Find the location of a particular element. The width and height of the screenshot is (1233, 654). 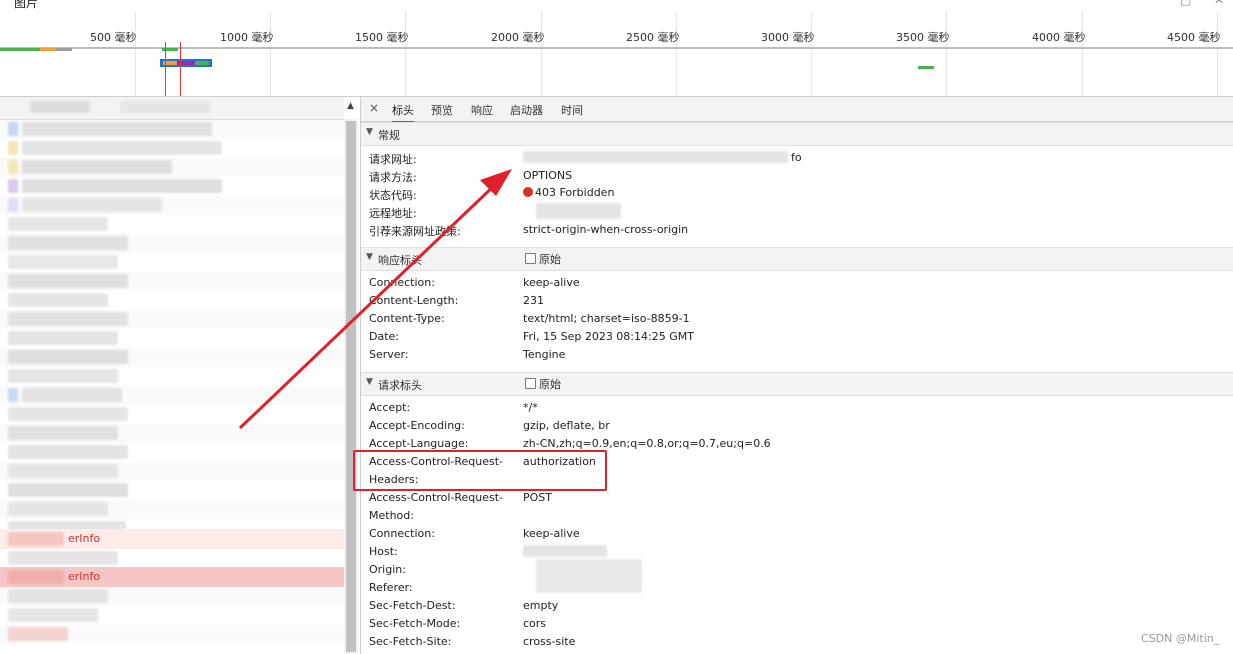

tab-preview: 预览 is located at coordinates (442, 110).